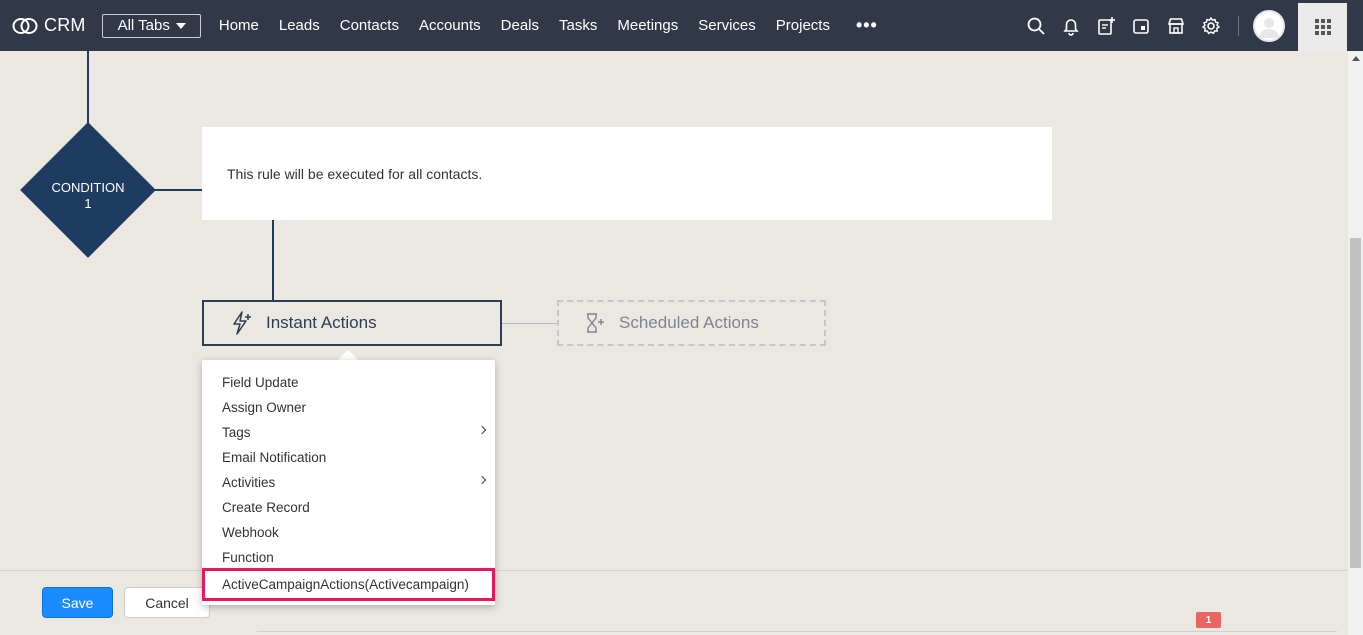 The height and width of the screenshot is (635, 1363). Describe the element at coordinates (1238, 25) in the screenshot. I see `header-divider` at that location.